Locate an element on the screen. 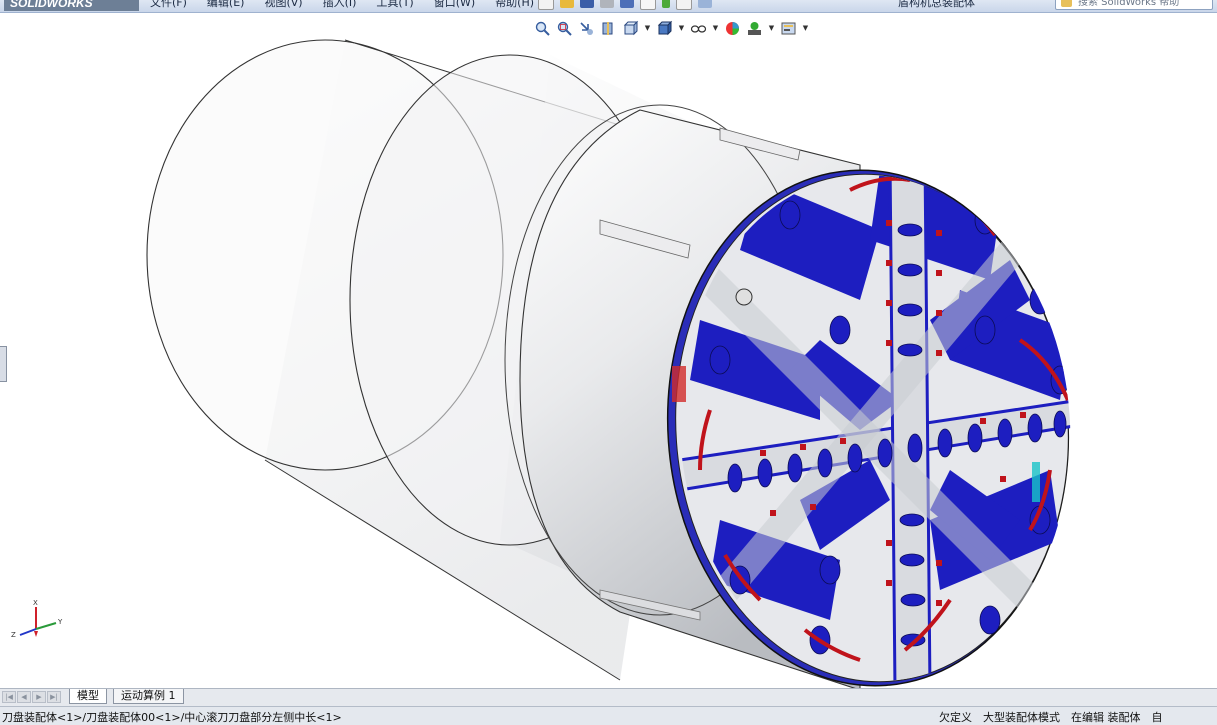  status-under-defined: 欠定义 is located at coordinates (955, 717).